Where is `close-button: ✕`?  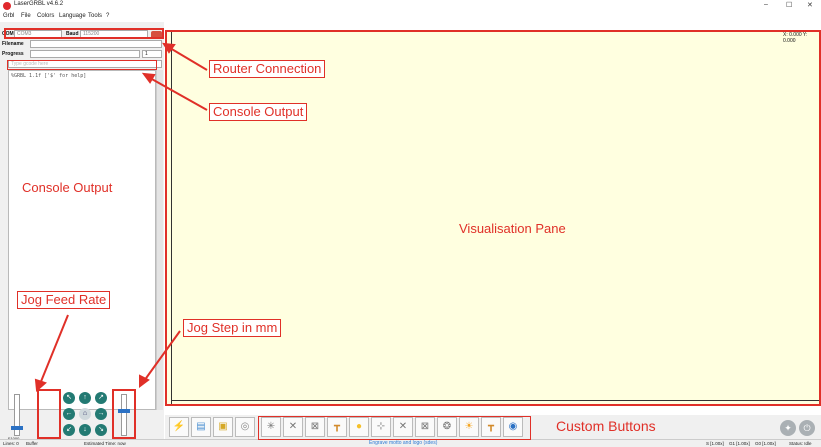 close-button: ✕ is located at coordinates (810, 5).